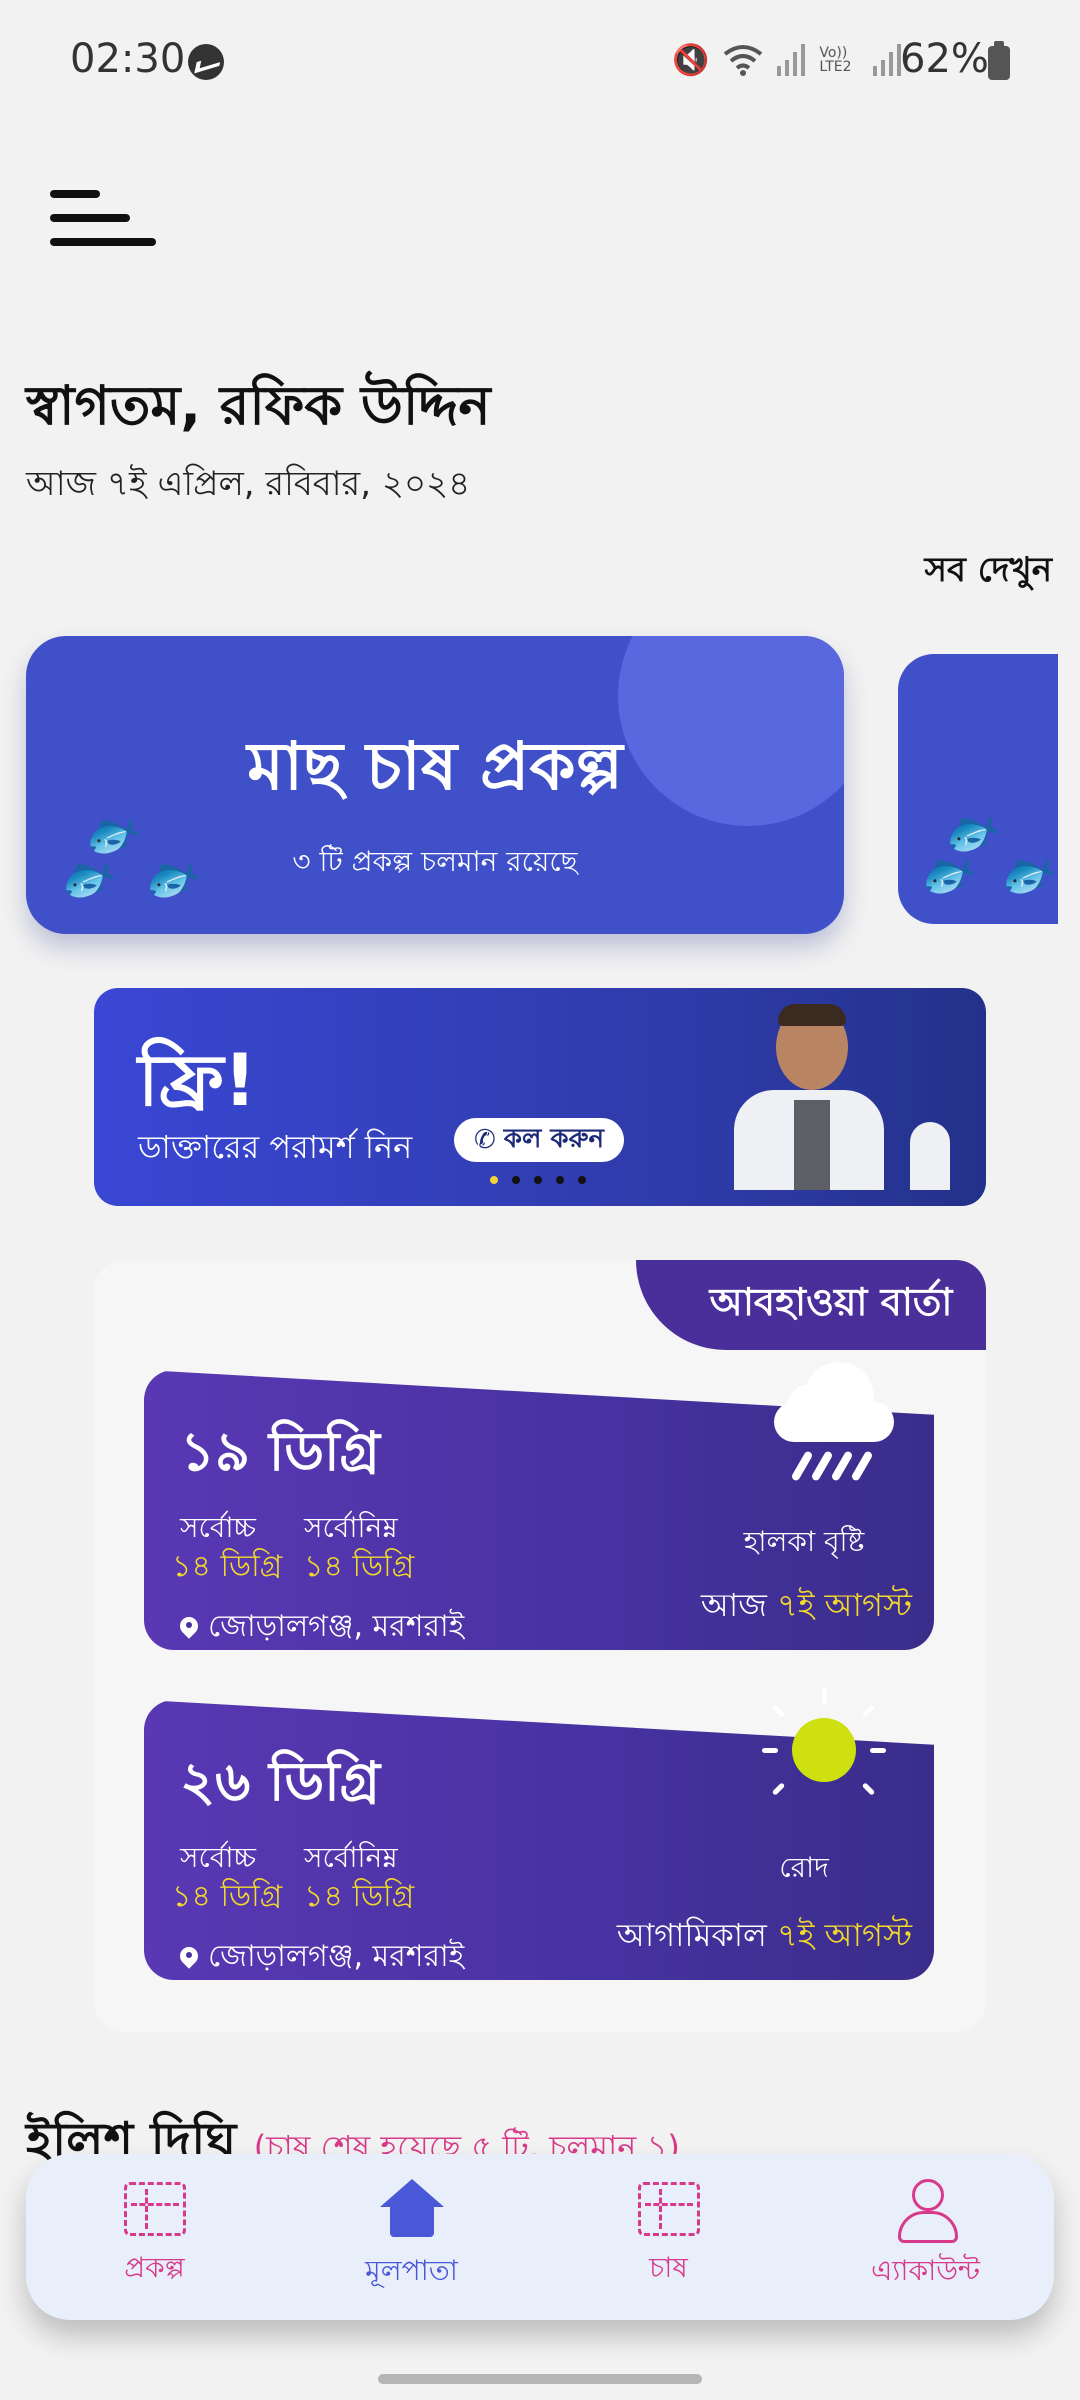 The width and height of the screenshot is (1080, 2400). I want to click on nav-home: মূলপাতা, so click(412, 2237).